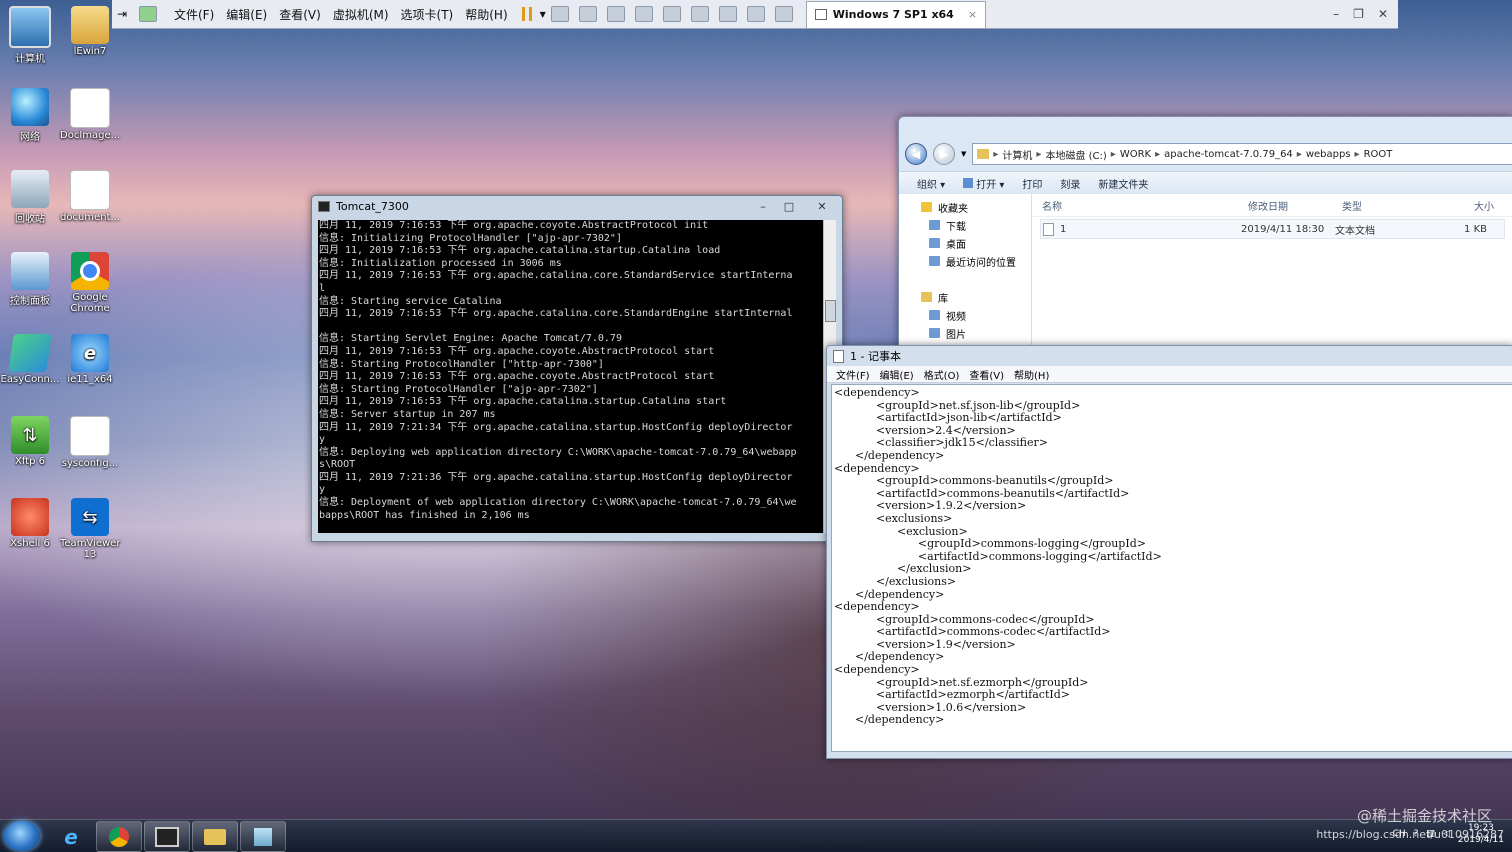 The width and height of the screenshot is (1512, 852). I want to click on desktop-icon-xshell: Xshell 6, so click(30, 523).